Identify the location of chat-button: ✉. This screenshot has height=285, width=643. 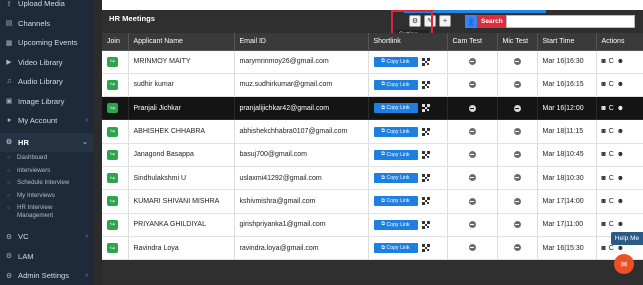
(624, 264).